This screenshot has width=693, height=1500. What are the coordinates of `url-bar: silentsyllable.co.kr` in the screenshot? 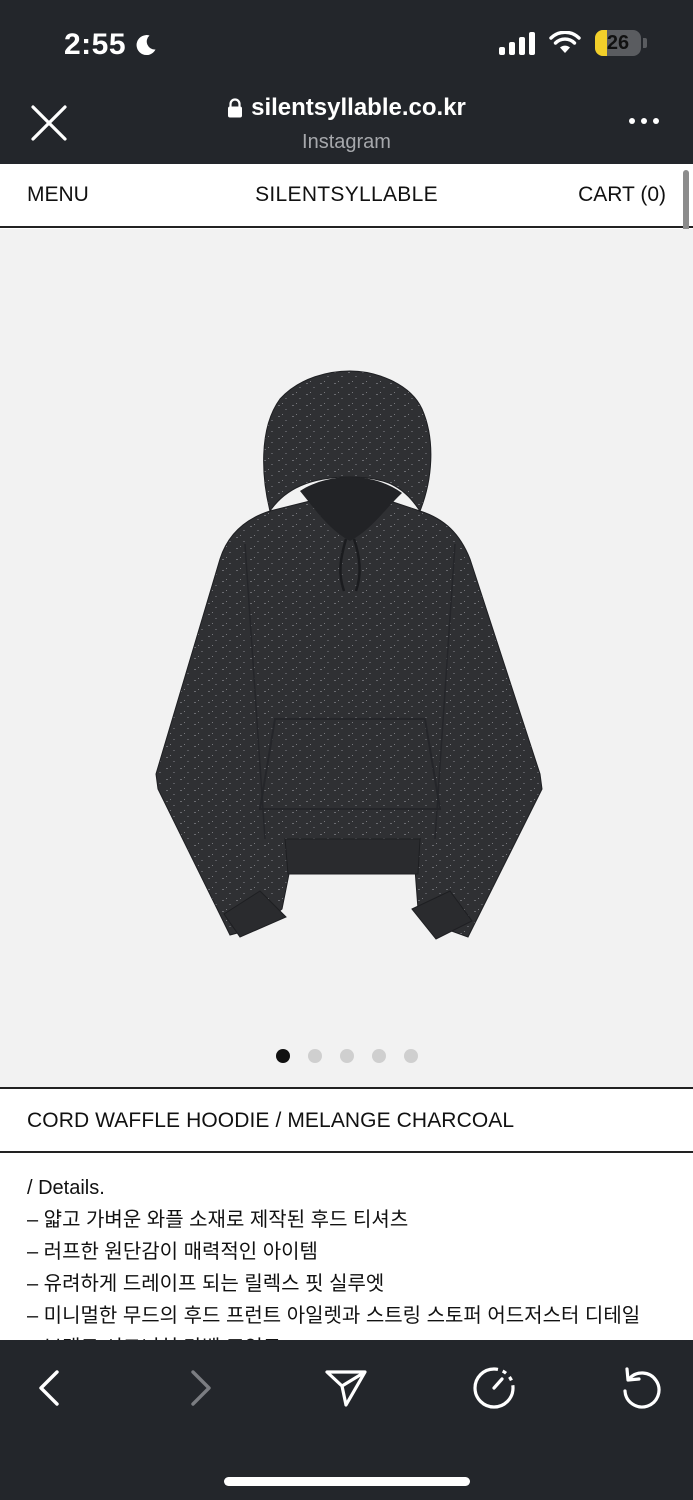 It's located at (346, 108).